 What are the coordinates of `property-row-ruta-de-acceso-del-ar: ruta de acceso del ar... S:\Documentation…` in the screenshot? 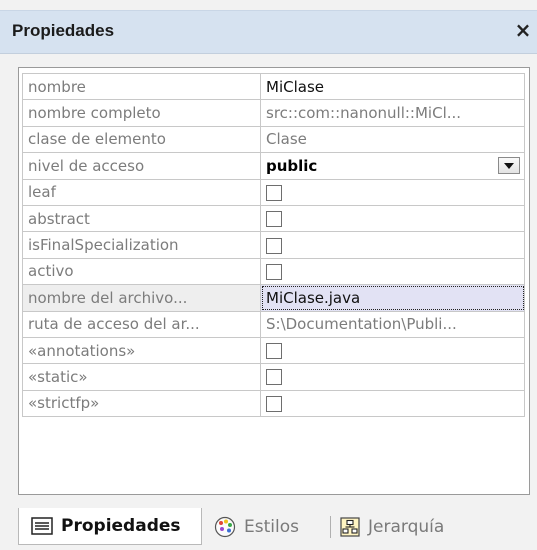 It's located at (273, 324).